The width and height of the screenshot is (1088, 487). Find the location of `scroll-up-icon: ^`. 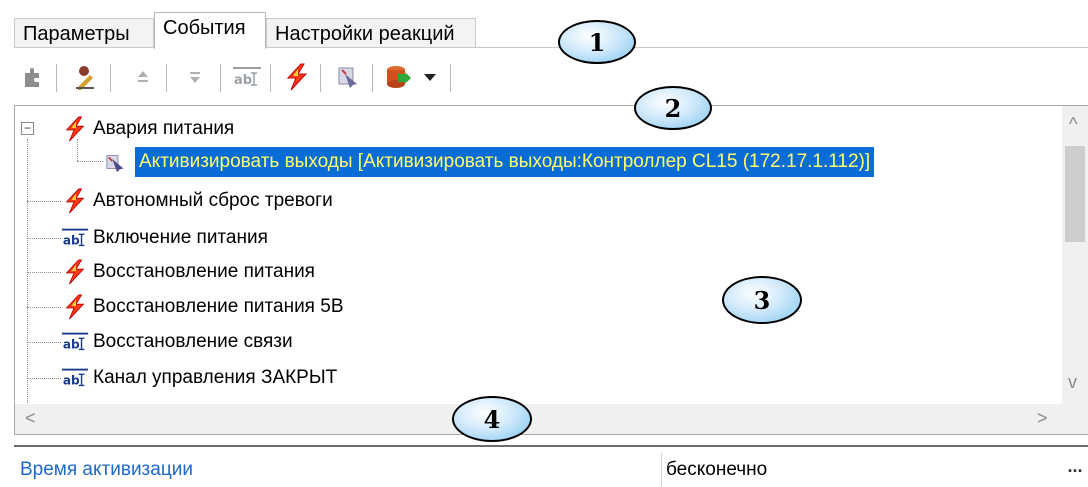

scroll-up-icon: ^ is located at coordinates (1073, 124).